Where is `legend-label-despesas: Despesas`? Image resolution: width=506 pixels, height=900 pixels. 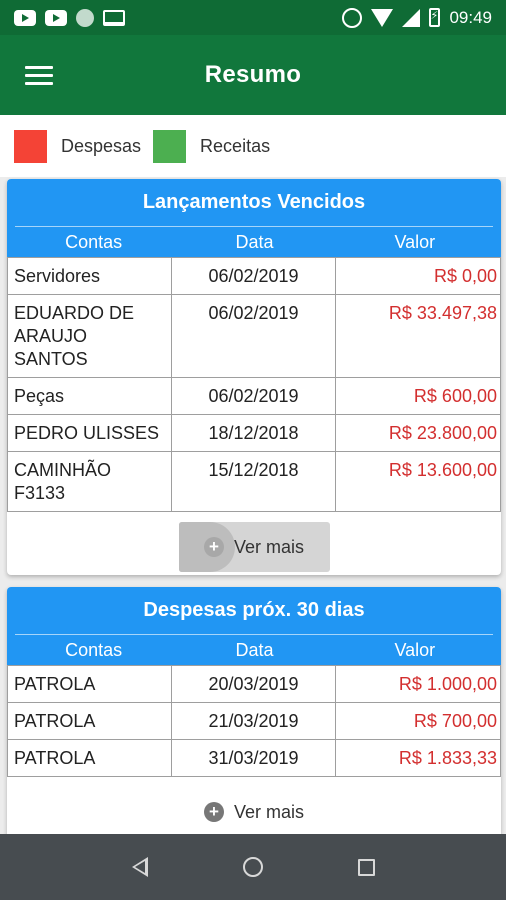 legend-label-despesas: Despesas is located at coordinates (101, 145).